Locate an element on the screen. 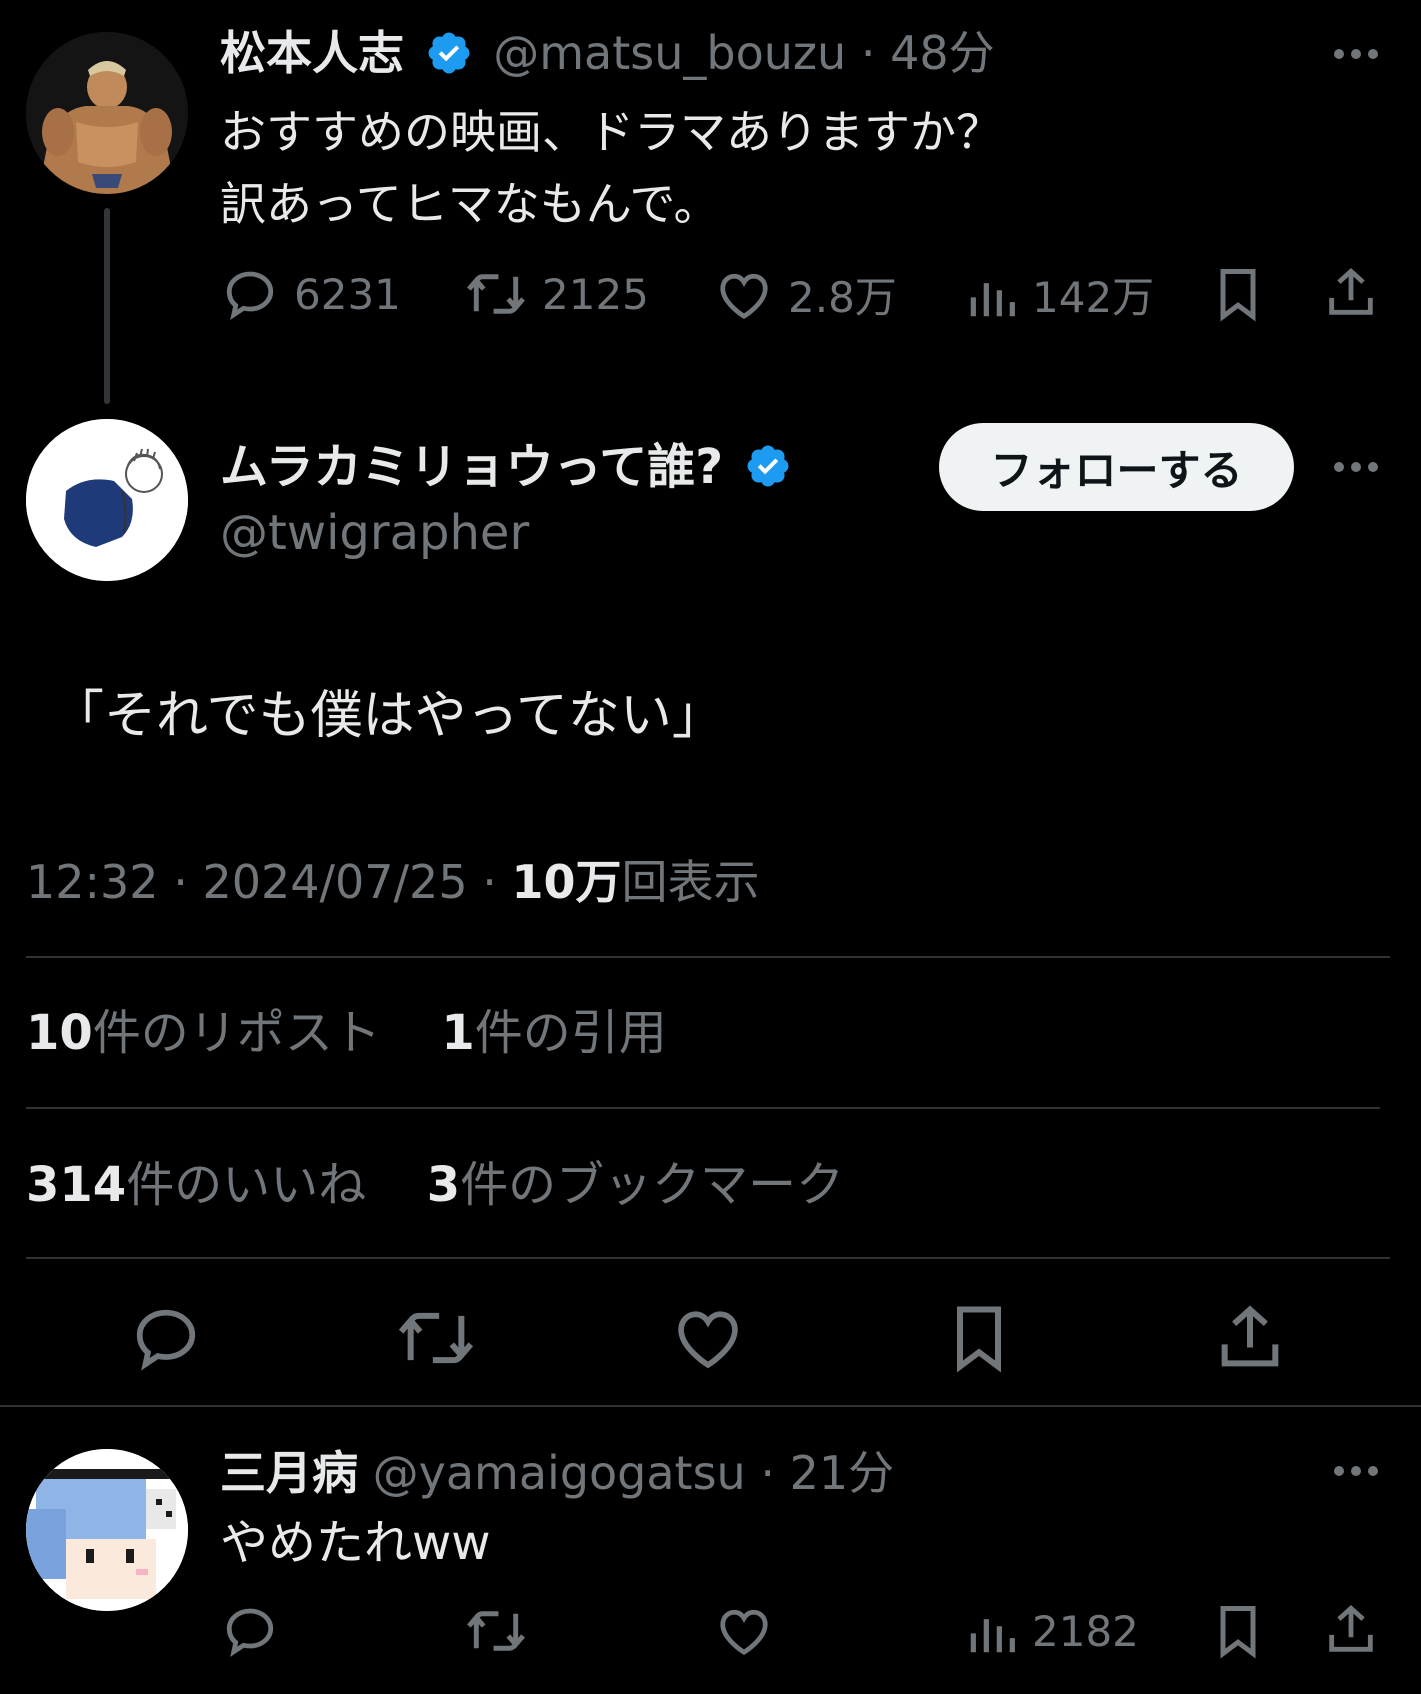  parent-tweet-text: おすすめの映画、ドラマありますか？ 訳あってヒマなもんで。 is located at coordinates (611, 168).